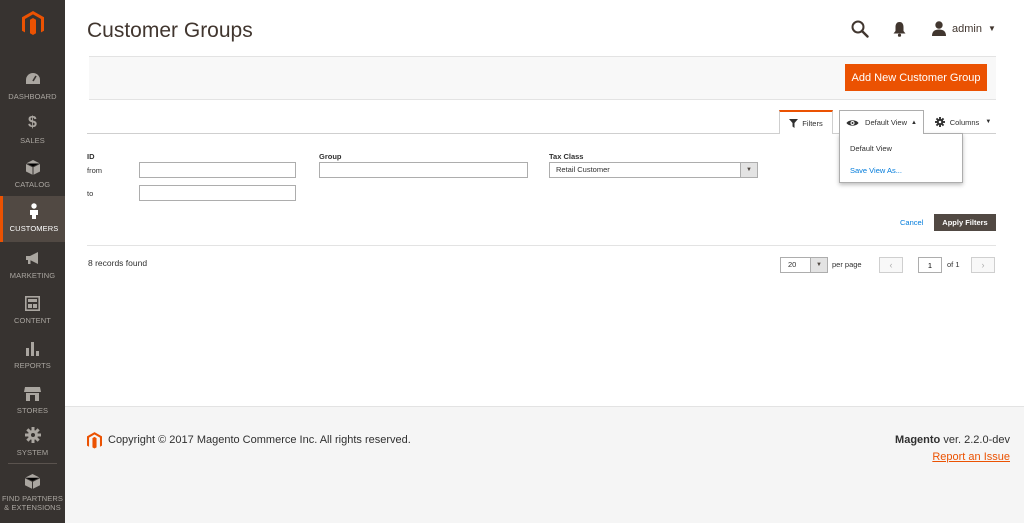 Image resolution: width=1024 pixels, height=523 pixels. I want to click on chevron-right-icon: ›, so click(983, 265).